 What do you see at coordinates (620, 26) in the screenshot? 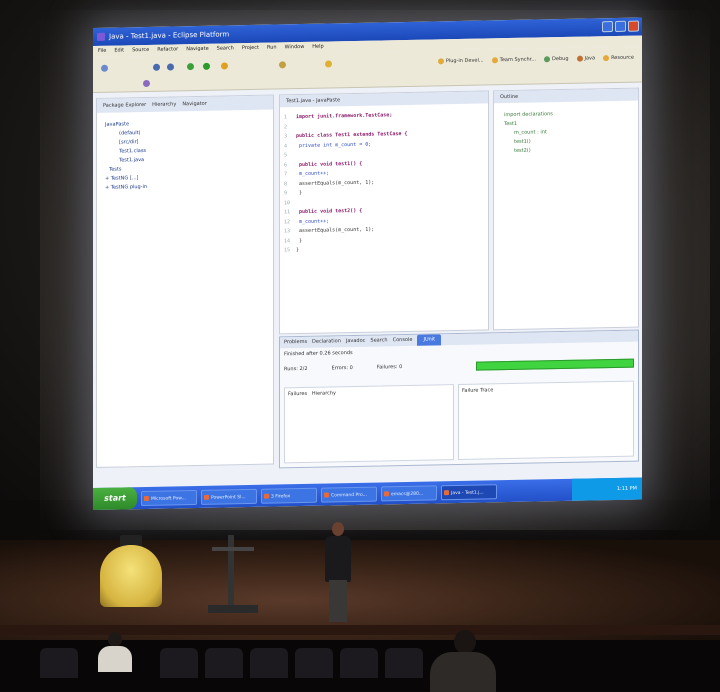
I see `maximize-button` at bounding box center [620, 26].